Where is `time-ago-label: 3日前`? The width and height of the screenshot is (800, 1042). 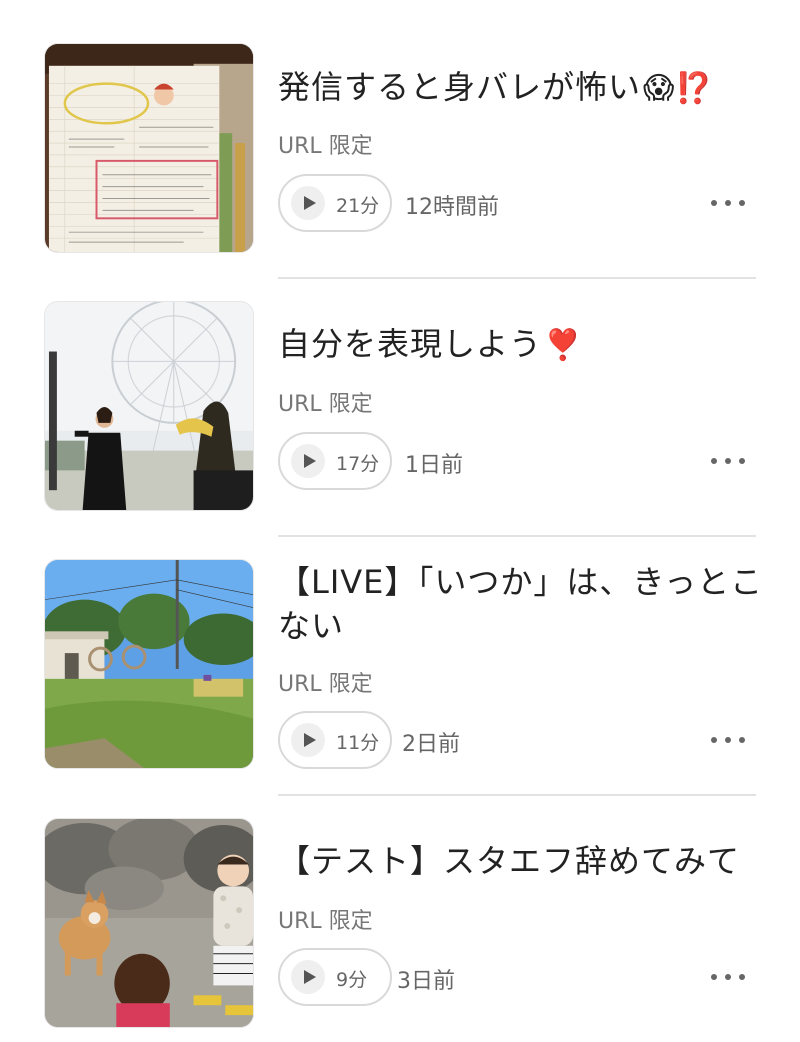 time-ago-label: 3日前 is located at coordinates (426, 981).